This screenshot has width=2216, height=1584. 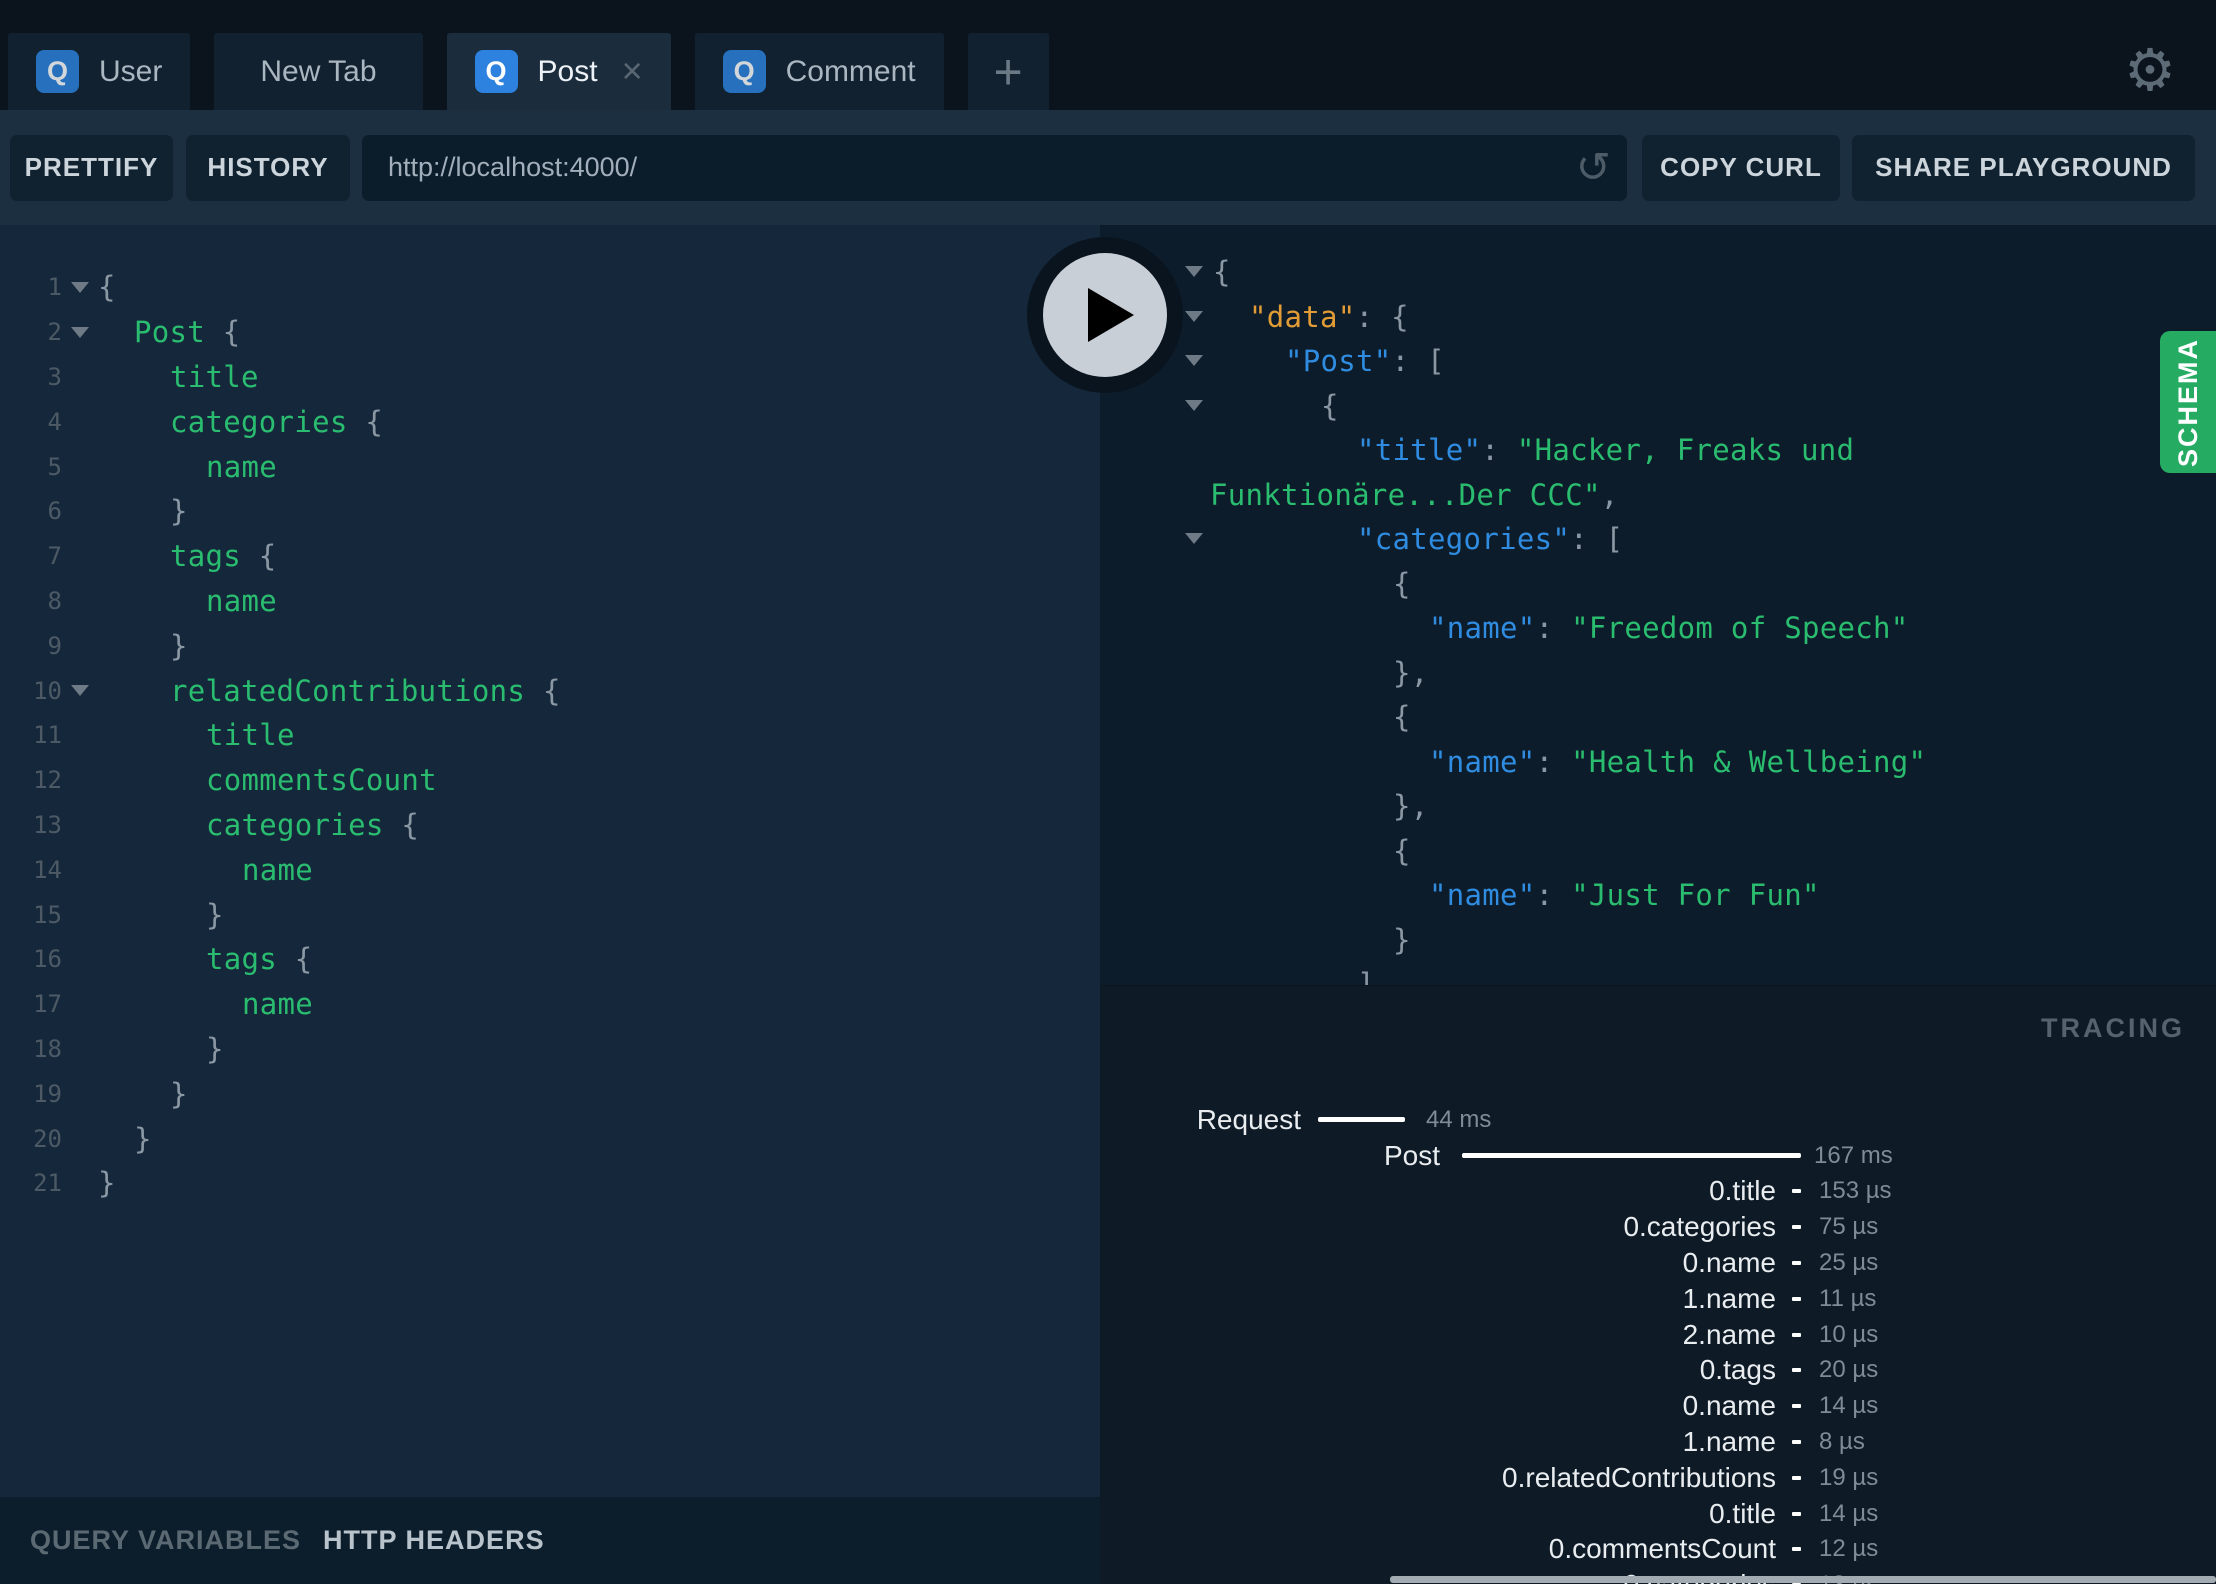 I want to click on line-number: 1, so click(x=54, y=287).